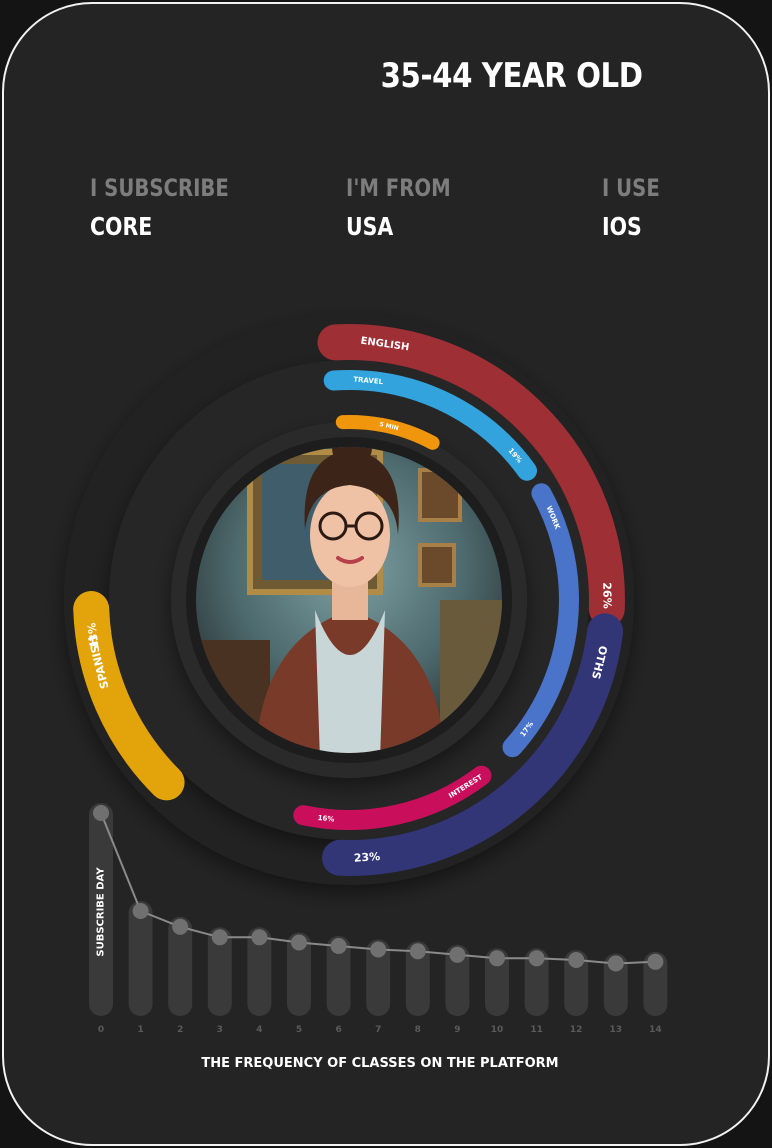 Image resolution: width=772 pixels, height=1148 pixels. Describe the element at coordinates (536, 1030) in the screenshot. I see `x-tick-label: 11` at that location.